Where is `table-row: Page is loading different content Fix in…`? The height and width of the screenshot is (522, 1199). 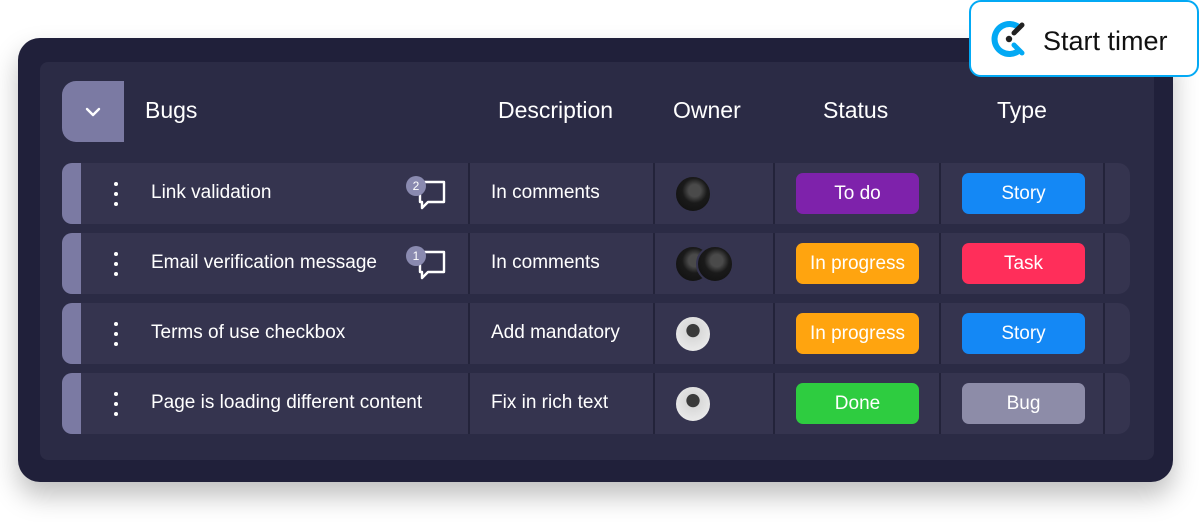 table-row: Page is loading different content Fix in… is located at coordinates (596, 403).